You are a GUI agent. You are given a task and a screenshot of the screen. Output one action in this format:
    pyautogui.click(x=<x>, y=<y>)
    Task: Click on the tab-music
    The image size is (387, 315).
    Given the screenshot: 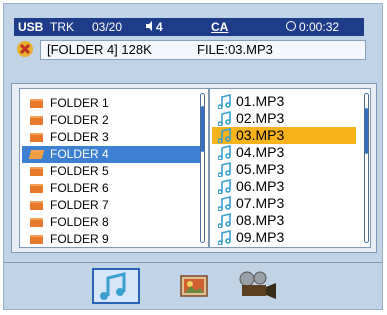 What is the action you would take?
    pyautogui.click(x=116, y=286)
    